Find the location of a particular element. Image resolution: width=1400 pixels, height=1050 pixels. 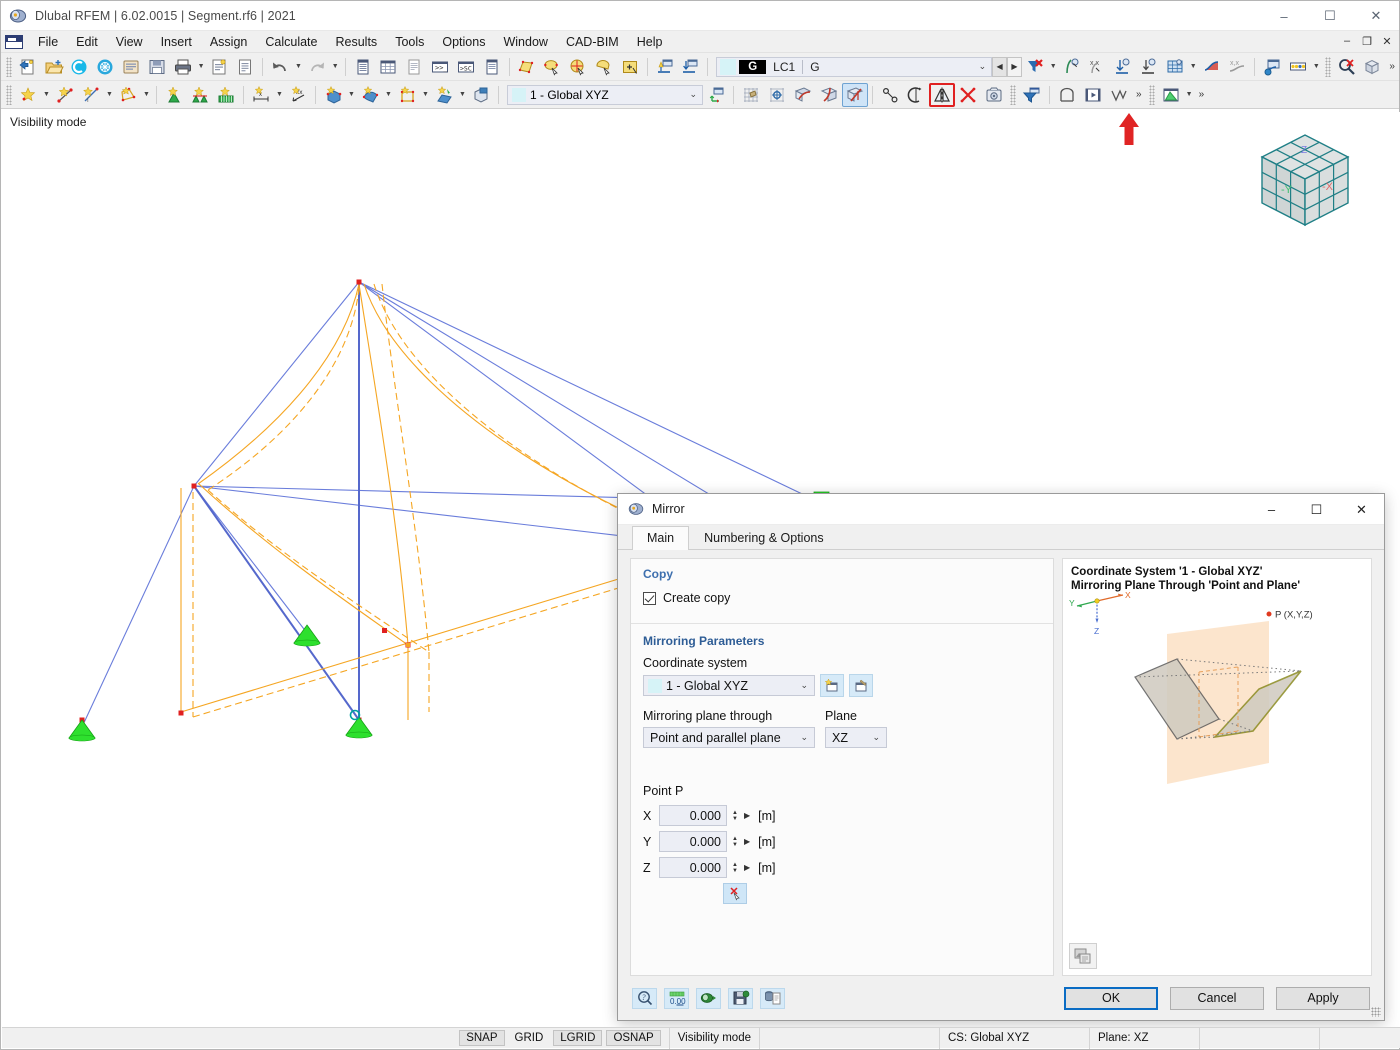

decimal-places-icon: 0.00 is located at coordinates (676, 998).